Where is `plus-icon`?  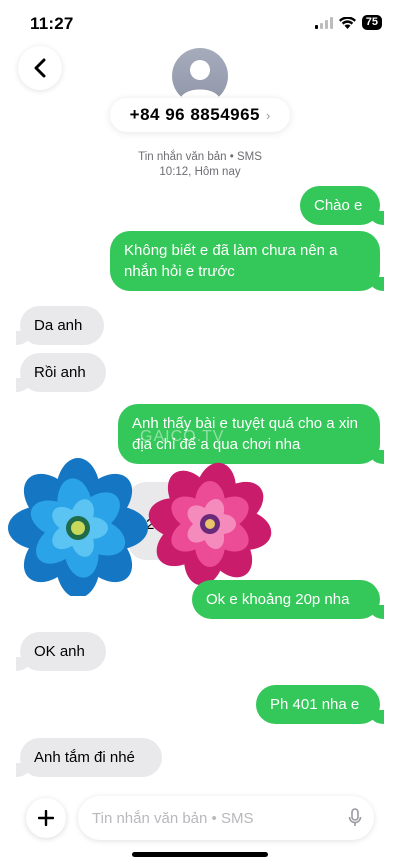 plus-icon is located at coordinates (46, 818).